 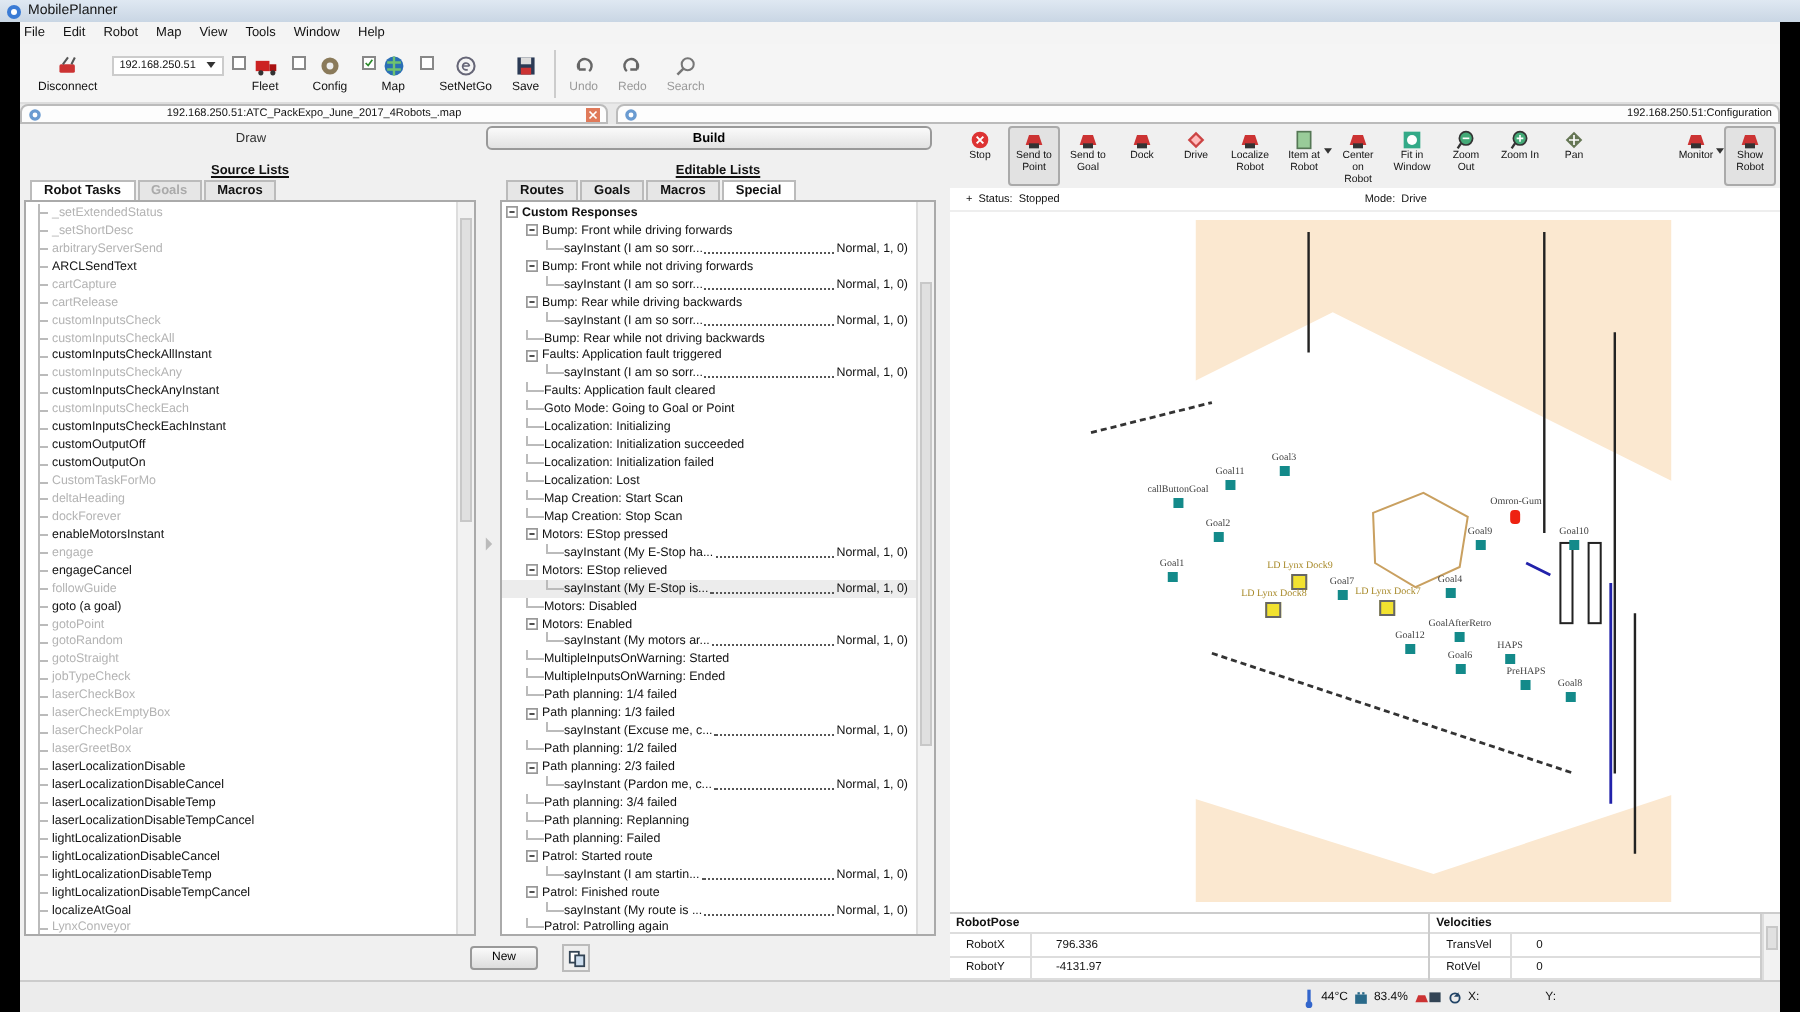 I want to click on e-letter-icon, so click(x=465, y=65).